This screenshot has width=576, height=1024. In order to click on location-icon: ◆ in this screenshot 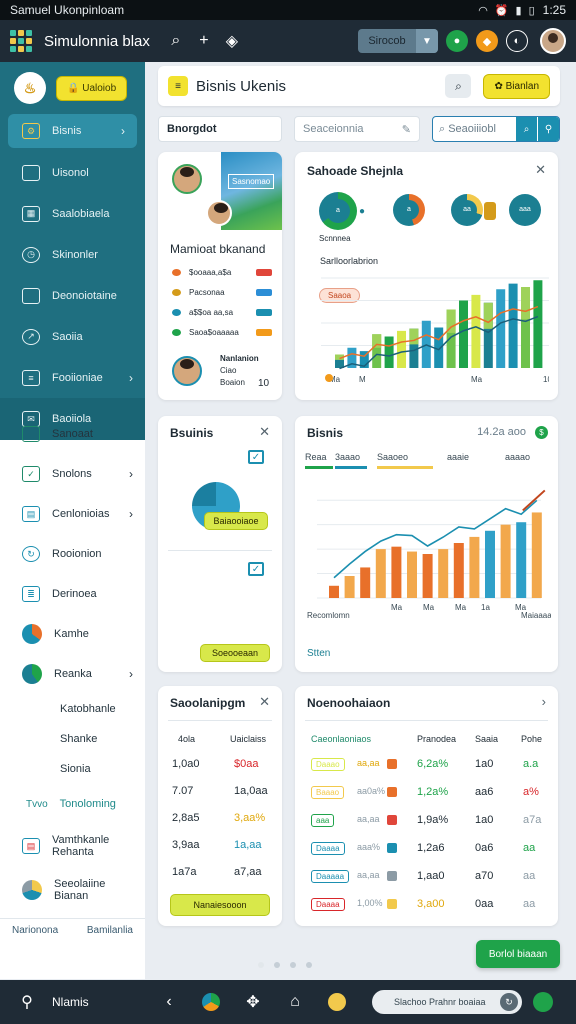, I will do `click(487, 41)`.